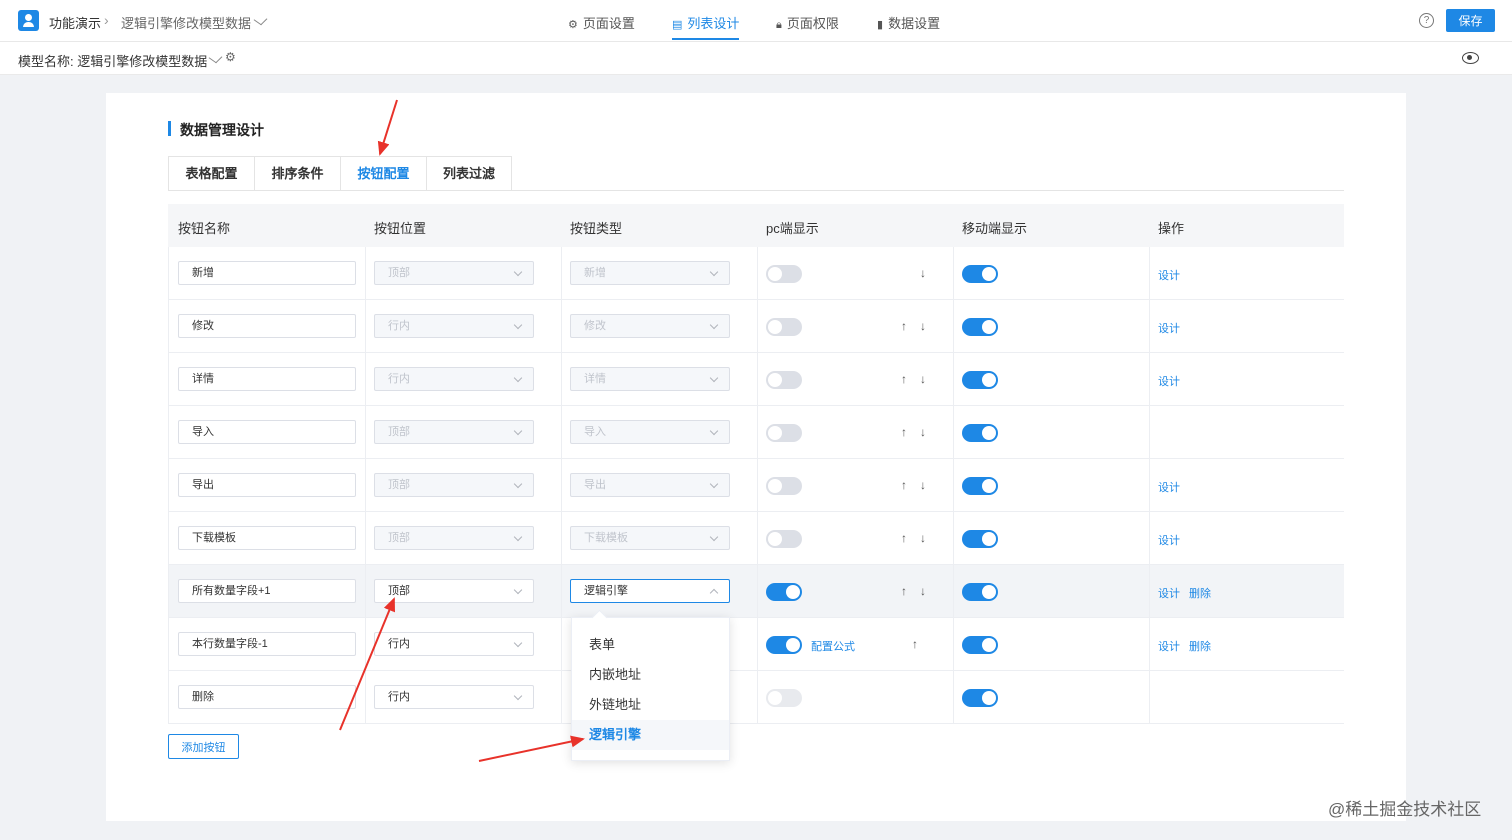 The height and width of the screenshot is (840, 1512). What do you see at coordinates (75, 22) in the screenshot?
I see `breadcrumb-home: 功能演示` at bounding box center [75, 22].